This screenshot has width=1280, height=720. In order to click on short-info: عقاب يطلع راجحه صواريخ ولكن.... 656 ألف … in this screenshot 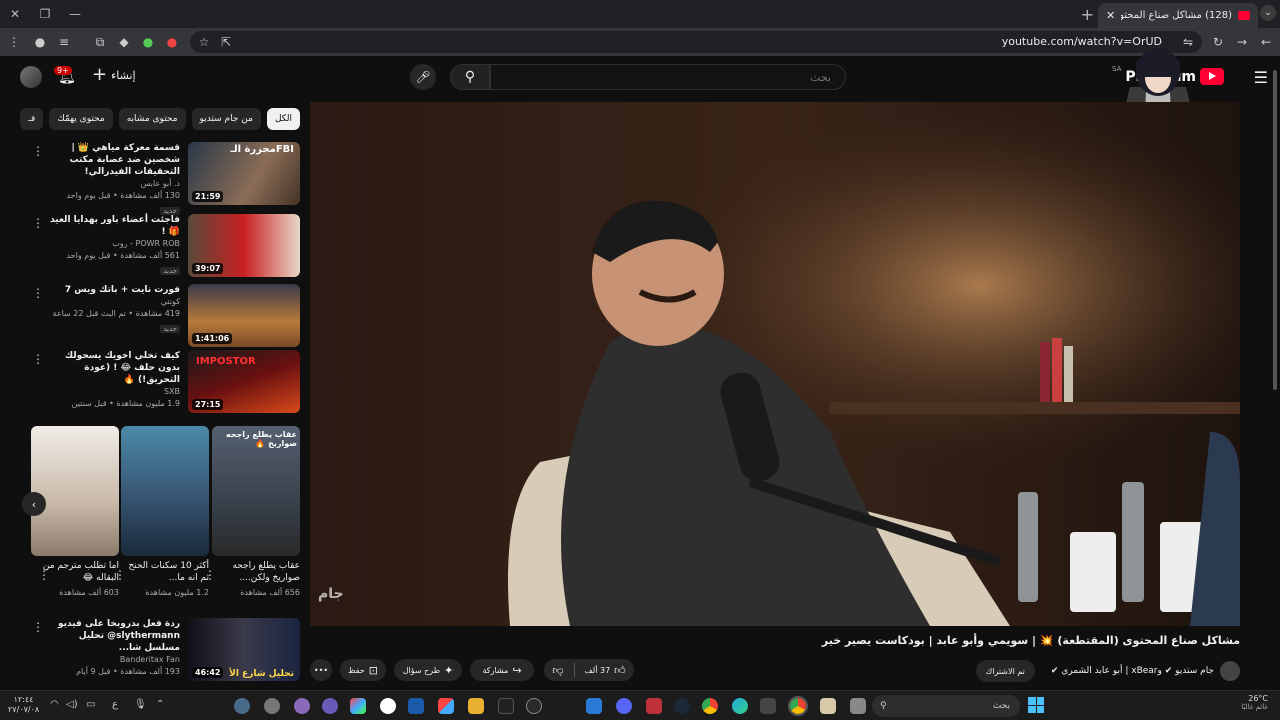, I will do `click(256, 578)`.